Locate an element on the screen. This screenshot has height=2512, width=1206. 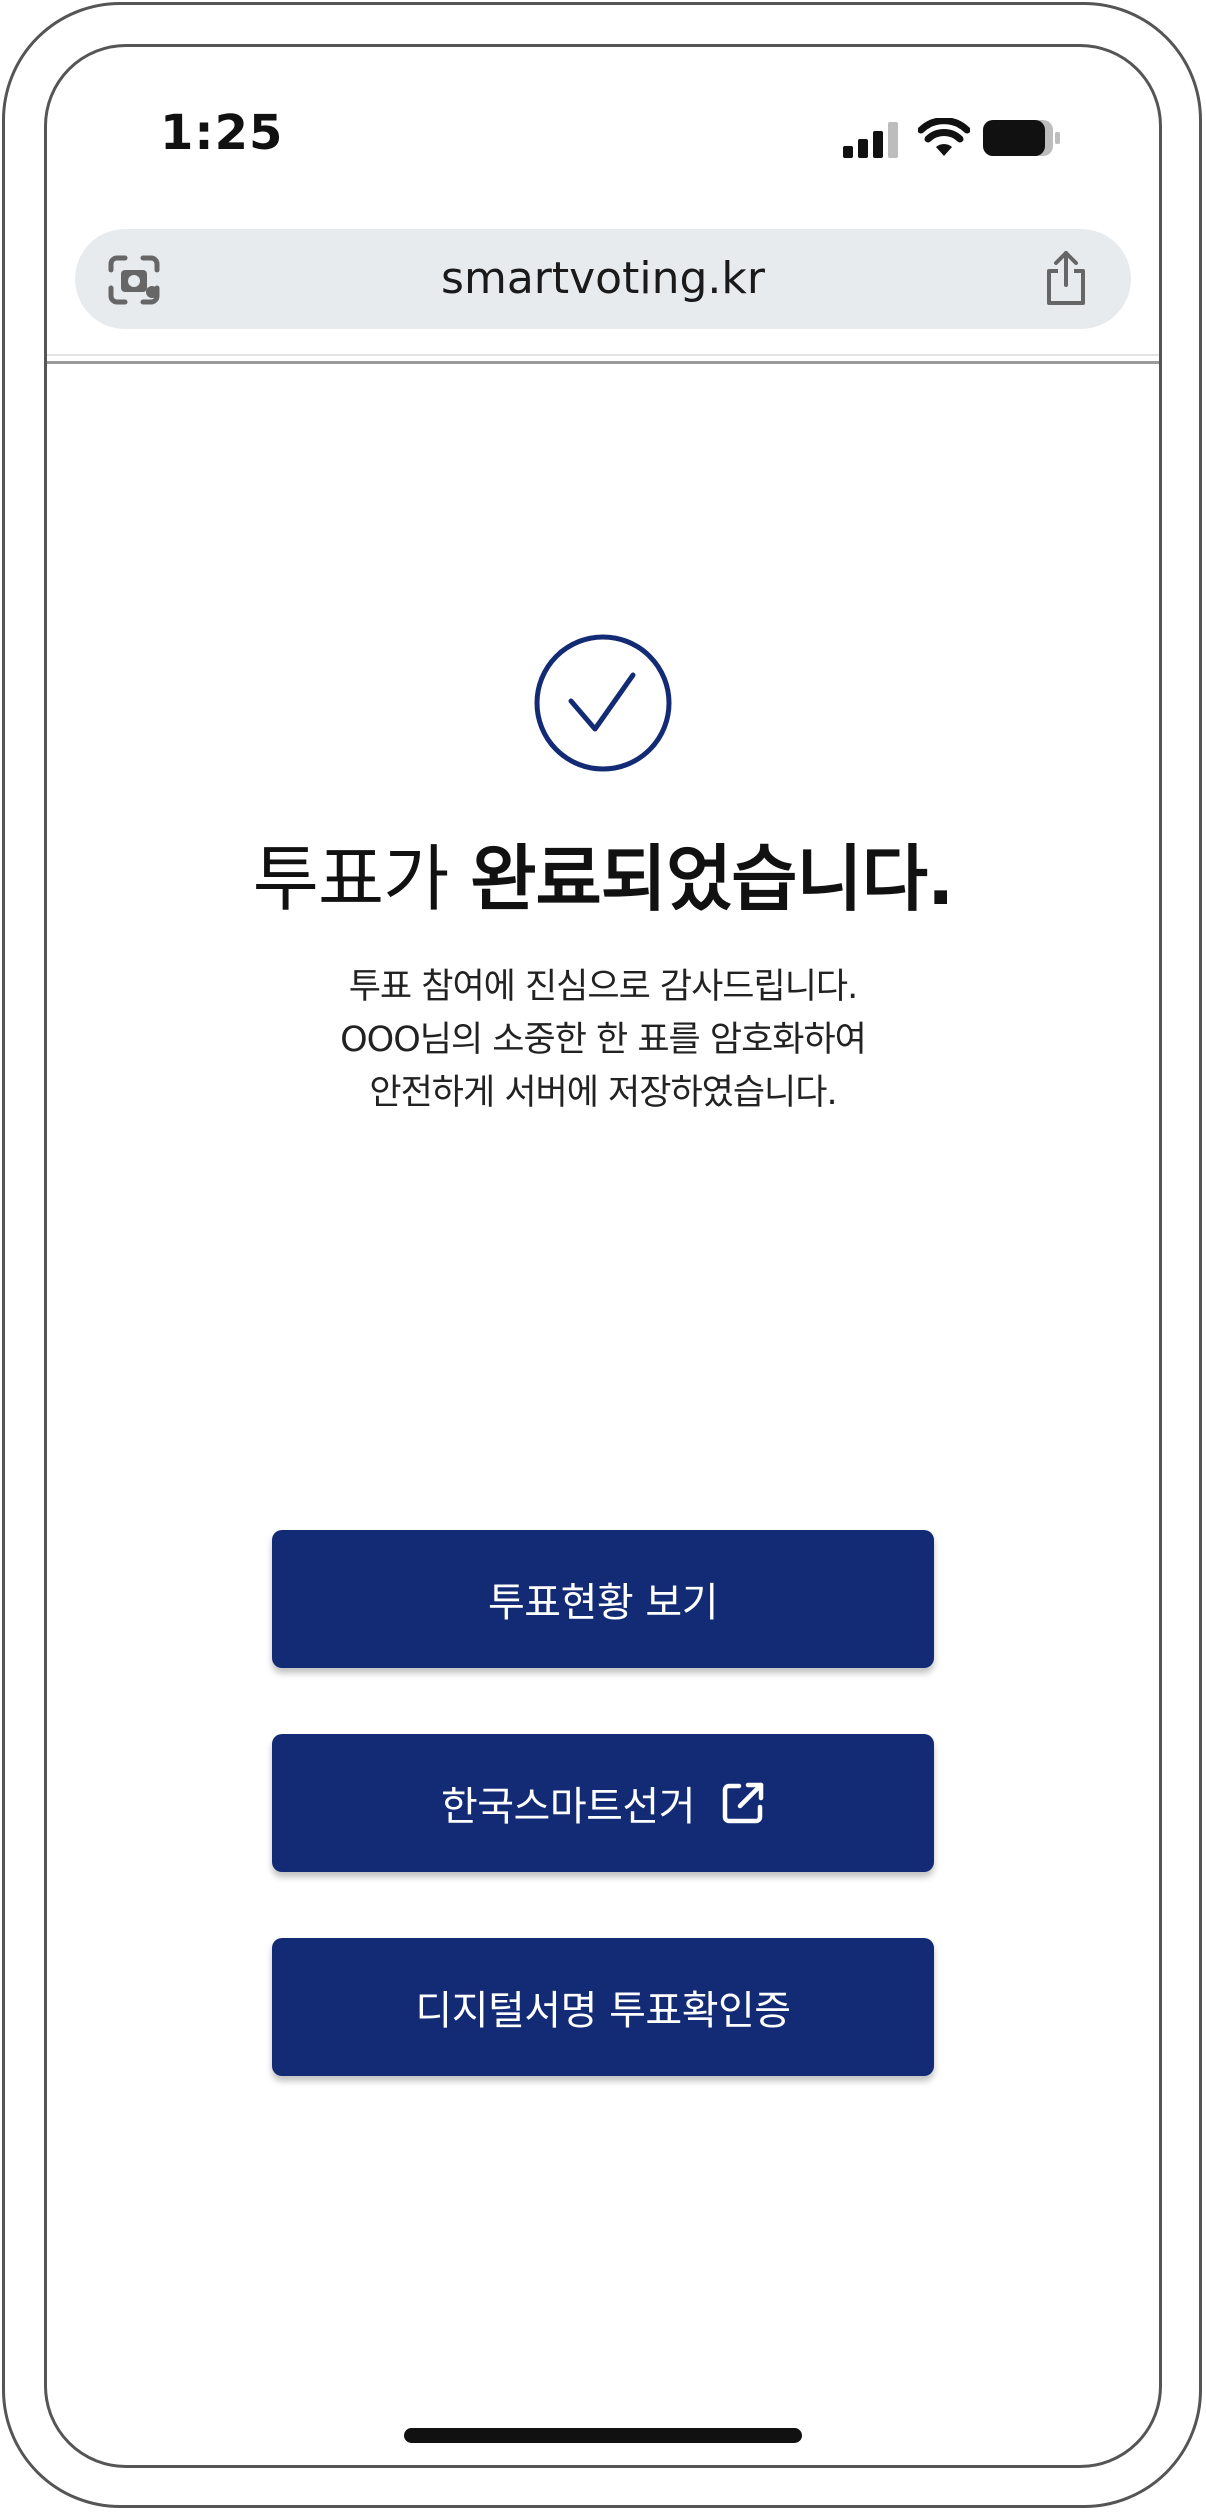
view-status-label: 투표현황 보기 is located at coordinates (603, 1603).